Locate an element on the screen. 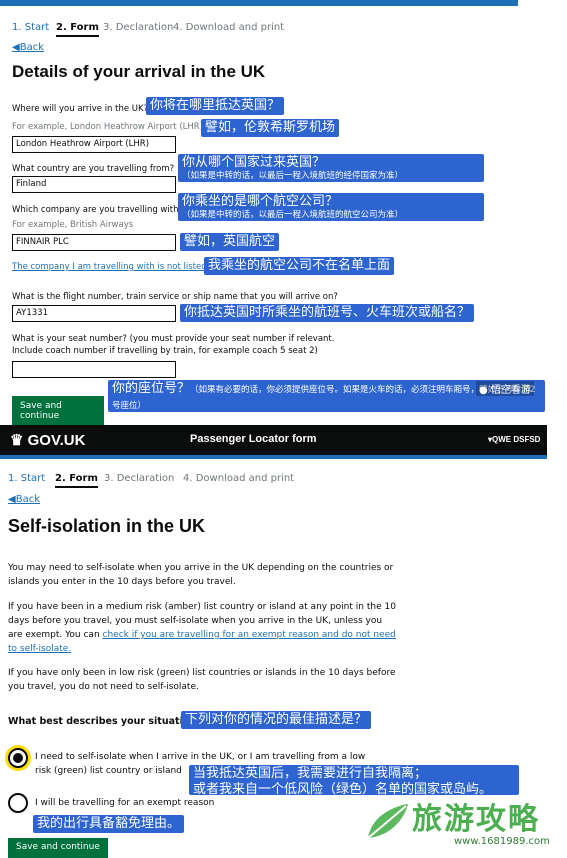 This screenshot has width=567, height=858. company-value-translation: 譬如，英国航空 is located at coordinates (230, 242).